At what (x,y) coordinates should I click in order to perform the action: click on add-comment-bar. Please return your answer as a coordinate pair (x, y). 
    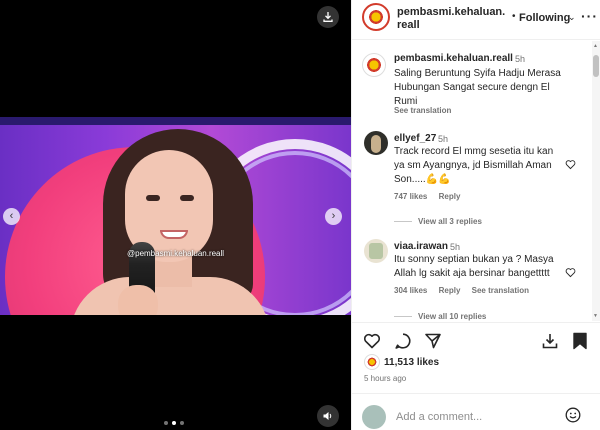
    Looking at the image, I should click on (476, 411).